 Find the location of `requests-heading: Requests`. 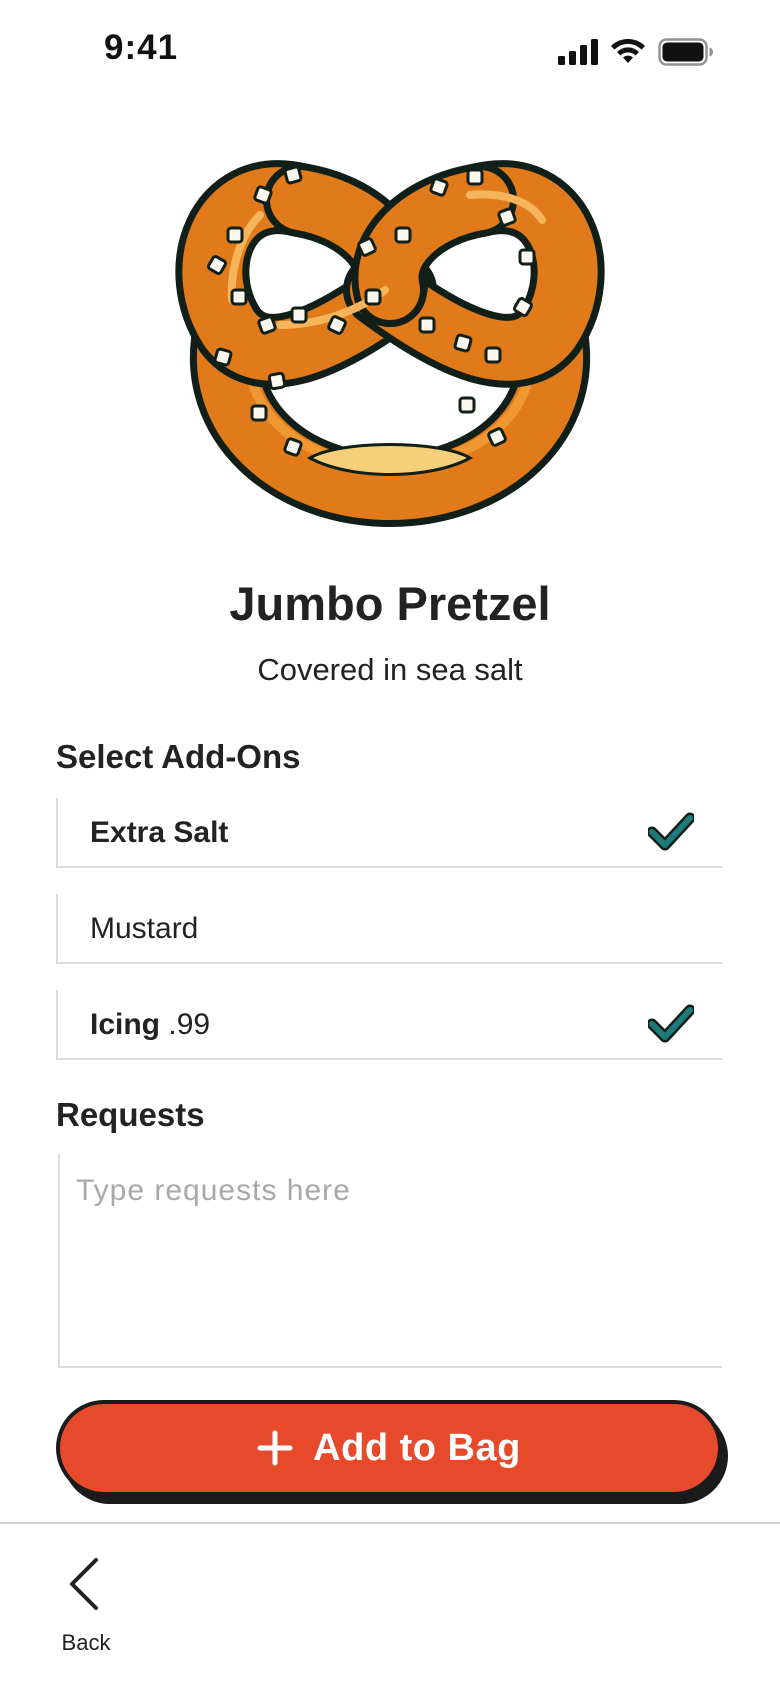

requests-heading: Requests is located at coordinates (130, 1114).